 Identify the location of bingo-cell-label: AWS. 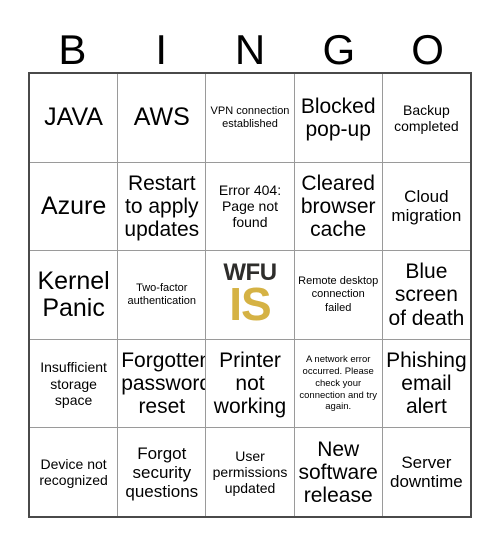
(161, 117).